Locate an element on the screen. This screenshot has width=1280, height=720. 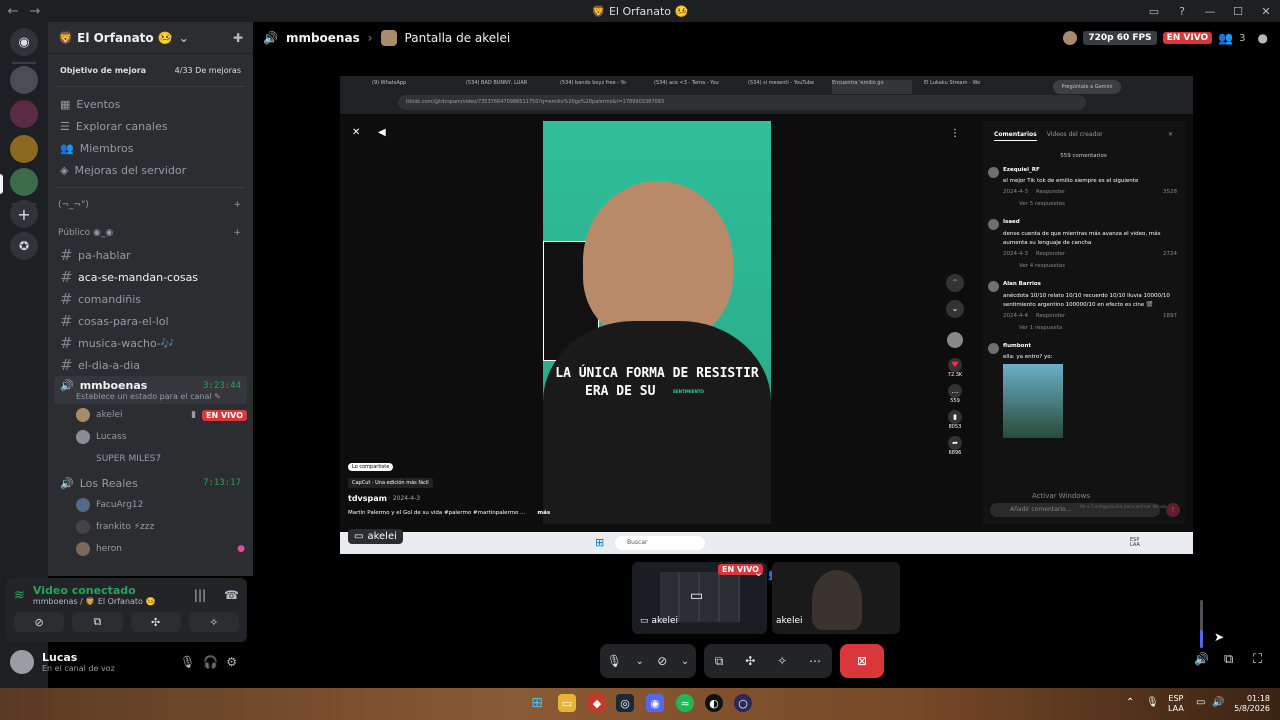
discord-icon: ◉ is located at coordinates (655, 703).